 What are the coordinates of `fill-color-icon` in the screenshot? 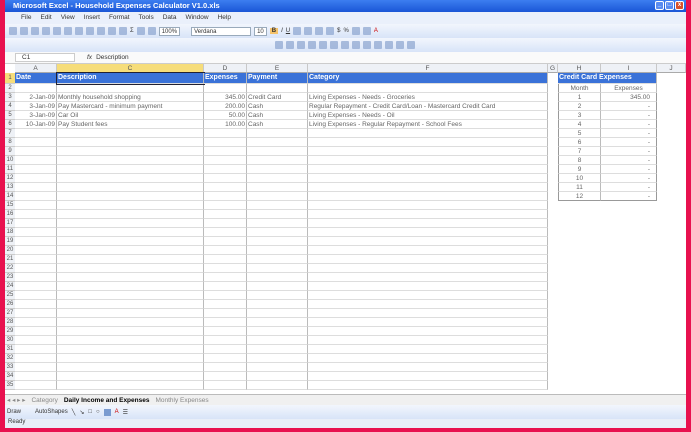 It's located at (366, 31).